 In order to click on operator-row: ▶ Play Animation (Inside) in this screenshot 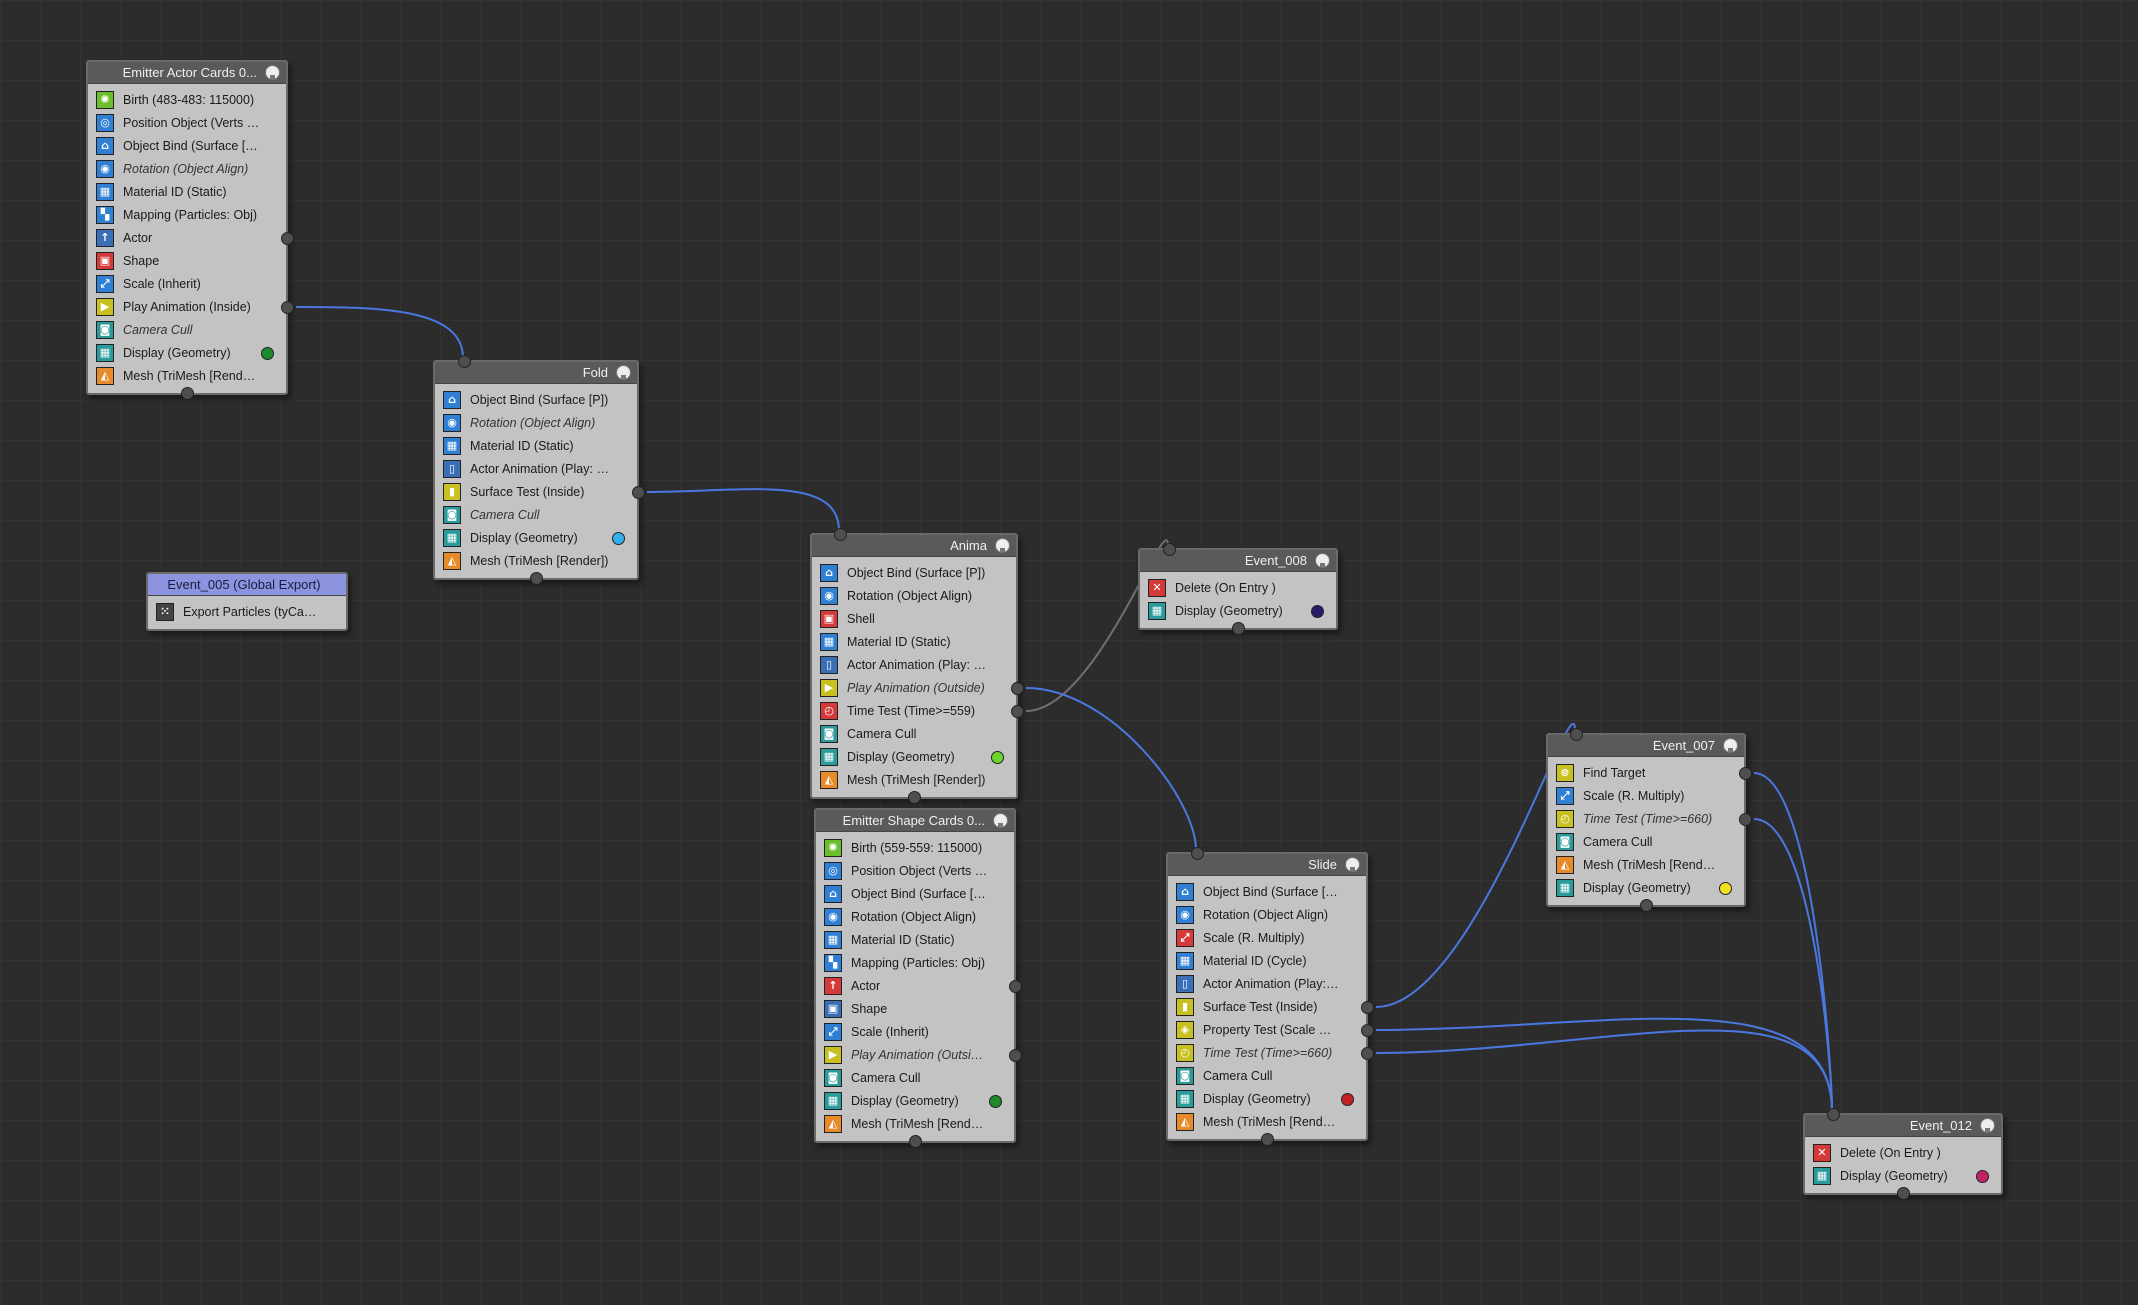, I will do `click(193, 306)`.